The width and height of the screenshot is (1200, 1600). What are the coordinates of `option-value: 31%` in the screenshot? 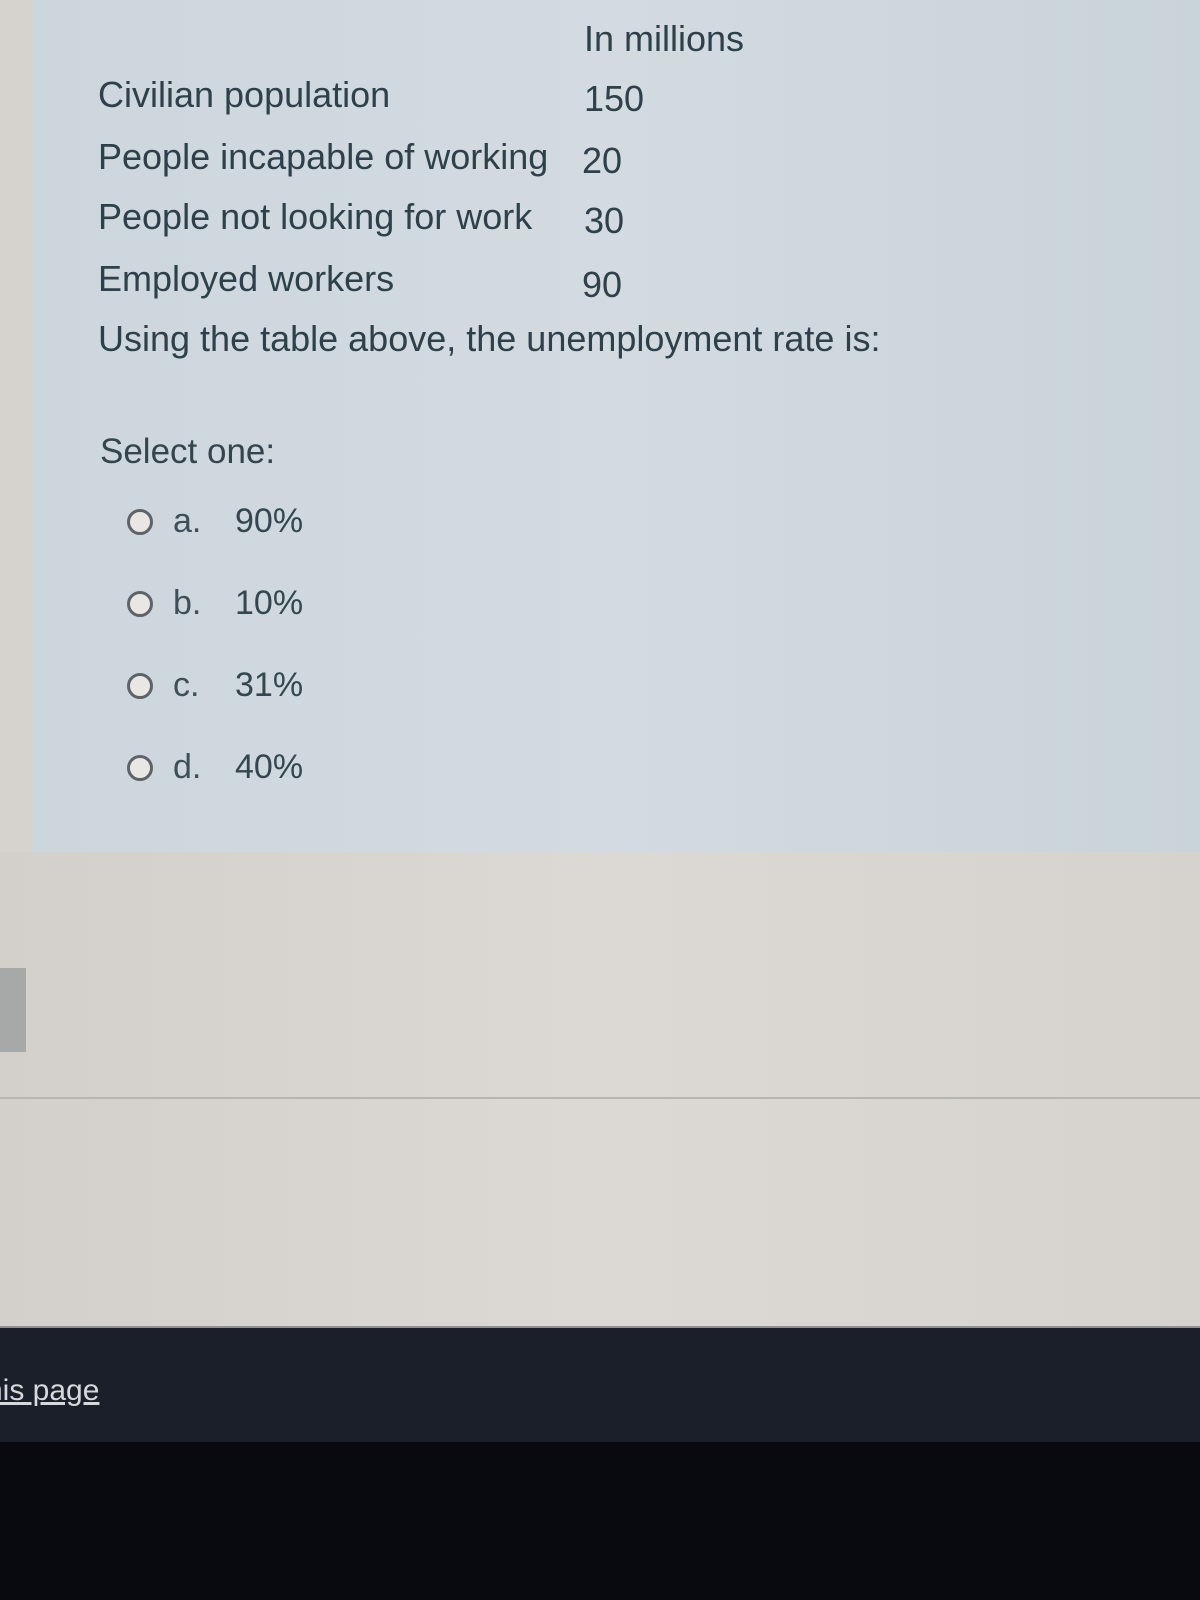 It's located at (269, 685).